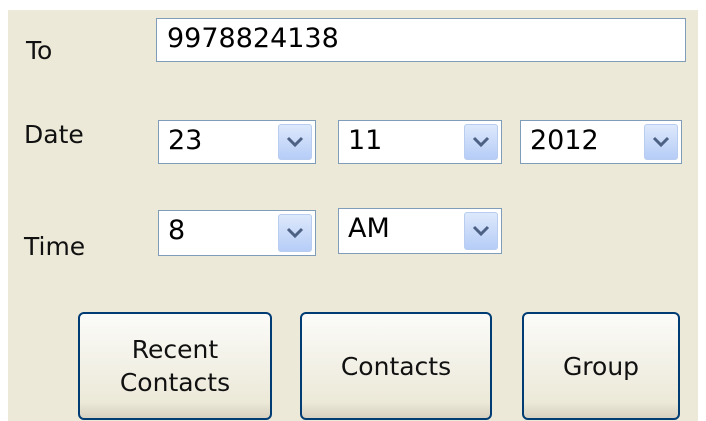  Describe the element at coordinates (175, 349) in the screenshot. I see `recent-contacts-line1: Recent` at that location.